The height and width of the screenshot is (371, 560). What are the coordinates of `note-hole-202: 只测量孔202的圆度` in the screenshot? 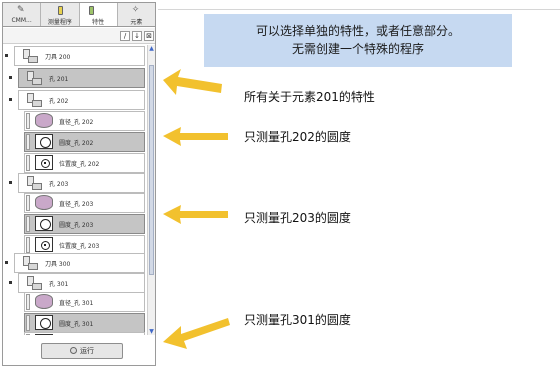 It's located at (297, 137).